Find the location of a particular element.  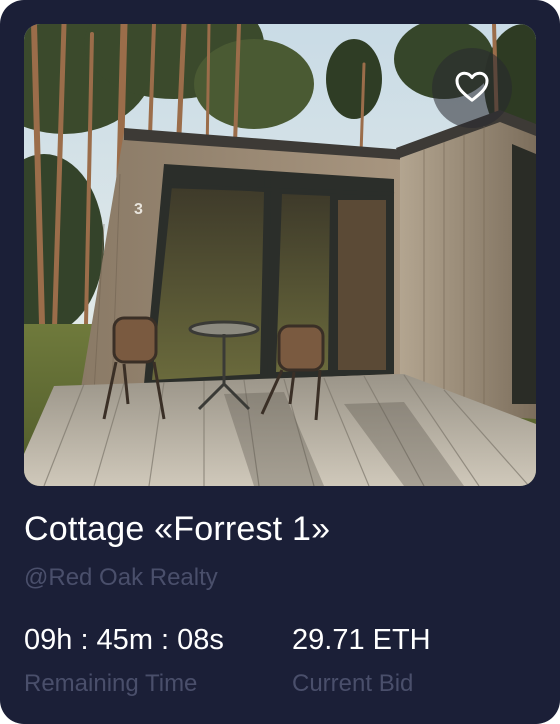

favorite-button is located at coordinates (472, 88).